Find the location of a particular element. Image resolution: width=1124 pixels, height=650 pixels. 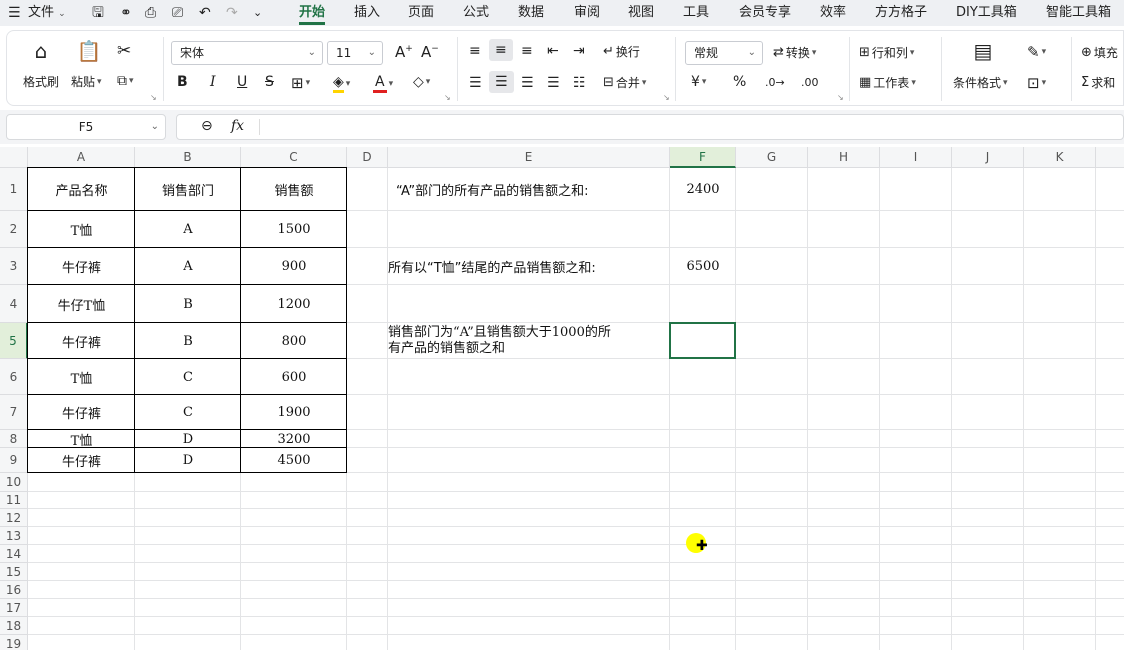

column-header-f: F is located at coordinates (703, 157).